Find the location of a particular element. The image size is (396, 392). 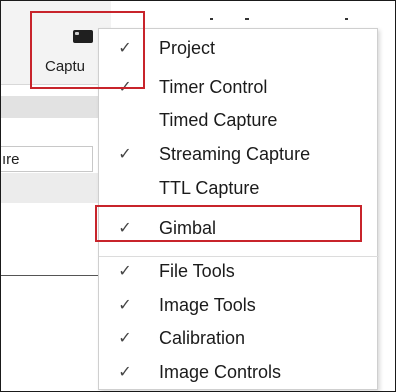

menu-item-timed-capture: Timed Capture is located at coordinates (239, 120).